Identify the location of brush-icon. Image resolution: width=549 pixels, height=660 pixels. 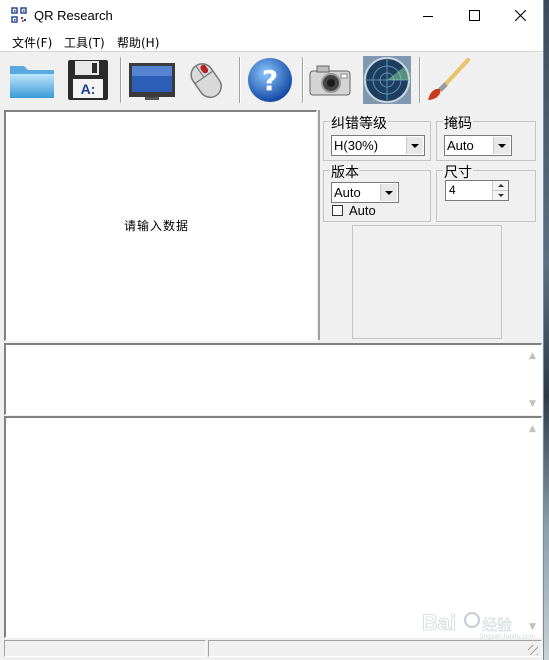
(449, 79).